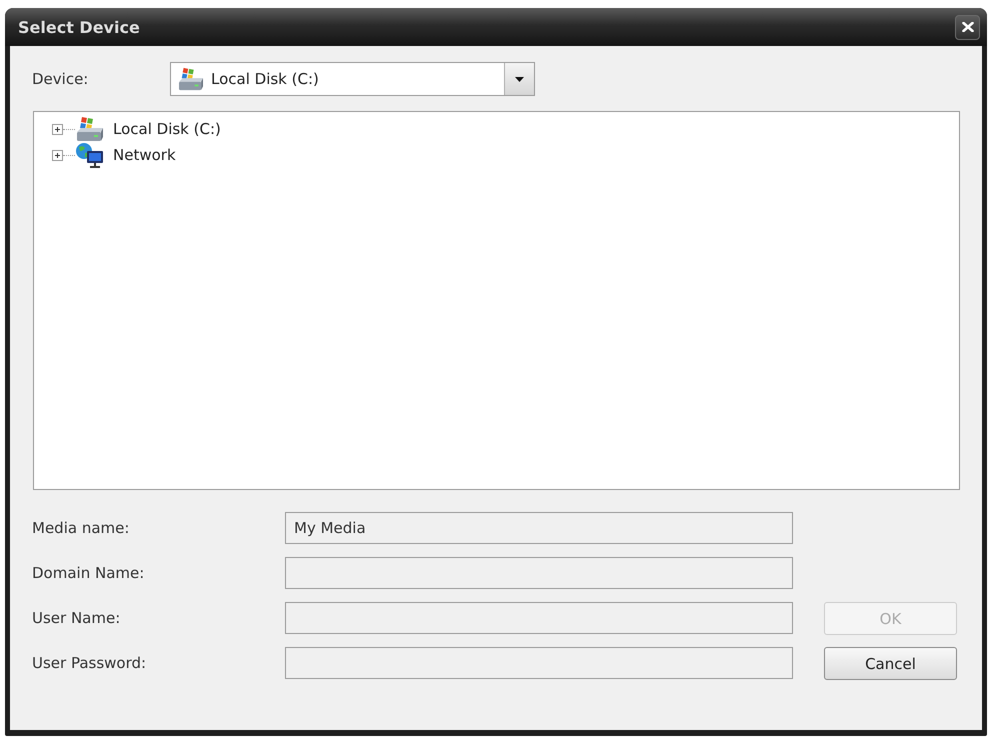 The image size is (992, 740). What do you see at coordinates (539, 528) in the screenshot?
I see `text-field: My Media` at bounding box center [539, 528].